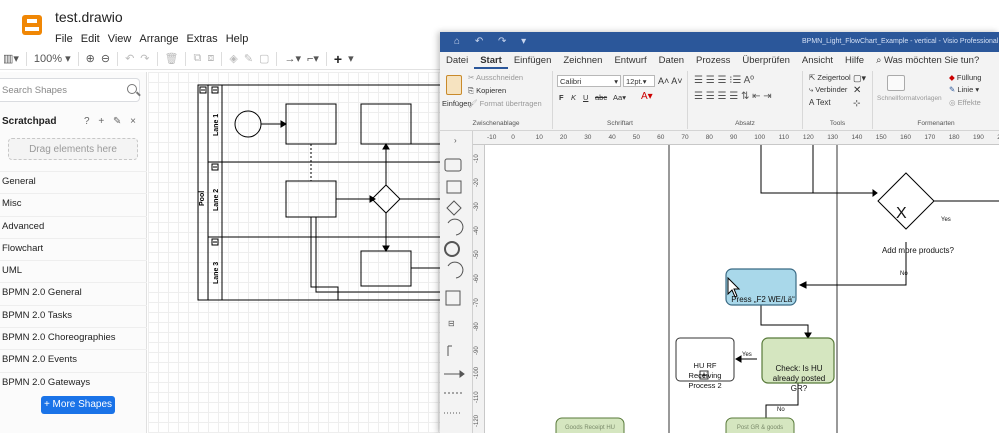  I want to click on start-event, so click(248, 124).